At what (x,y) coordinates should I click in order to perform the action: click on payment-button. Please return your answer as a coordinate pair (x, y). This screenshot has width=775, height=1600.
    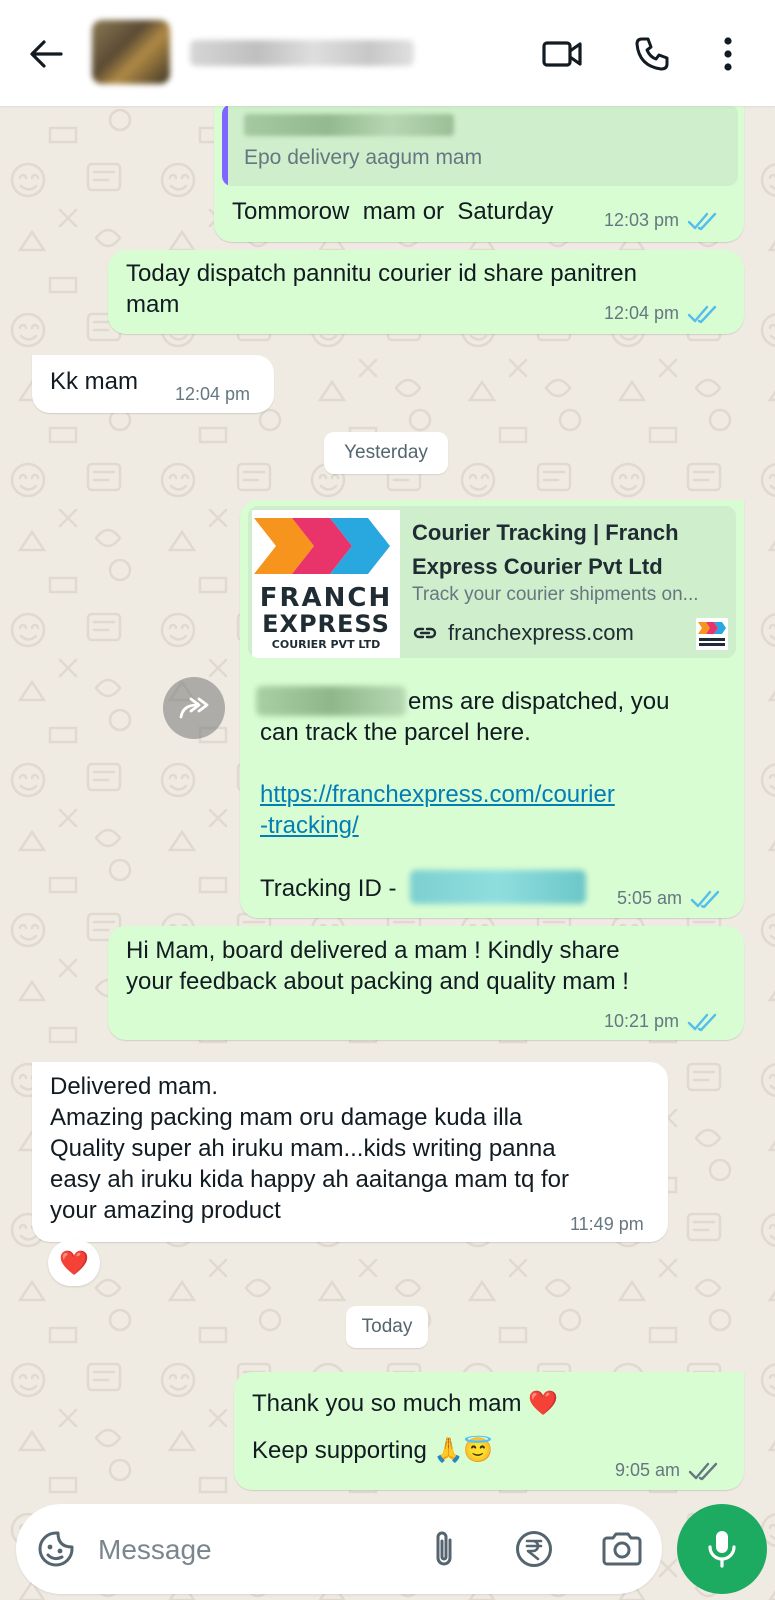
    Looking at the image, I should click on (534, 1549).